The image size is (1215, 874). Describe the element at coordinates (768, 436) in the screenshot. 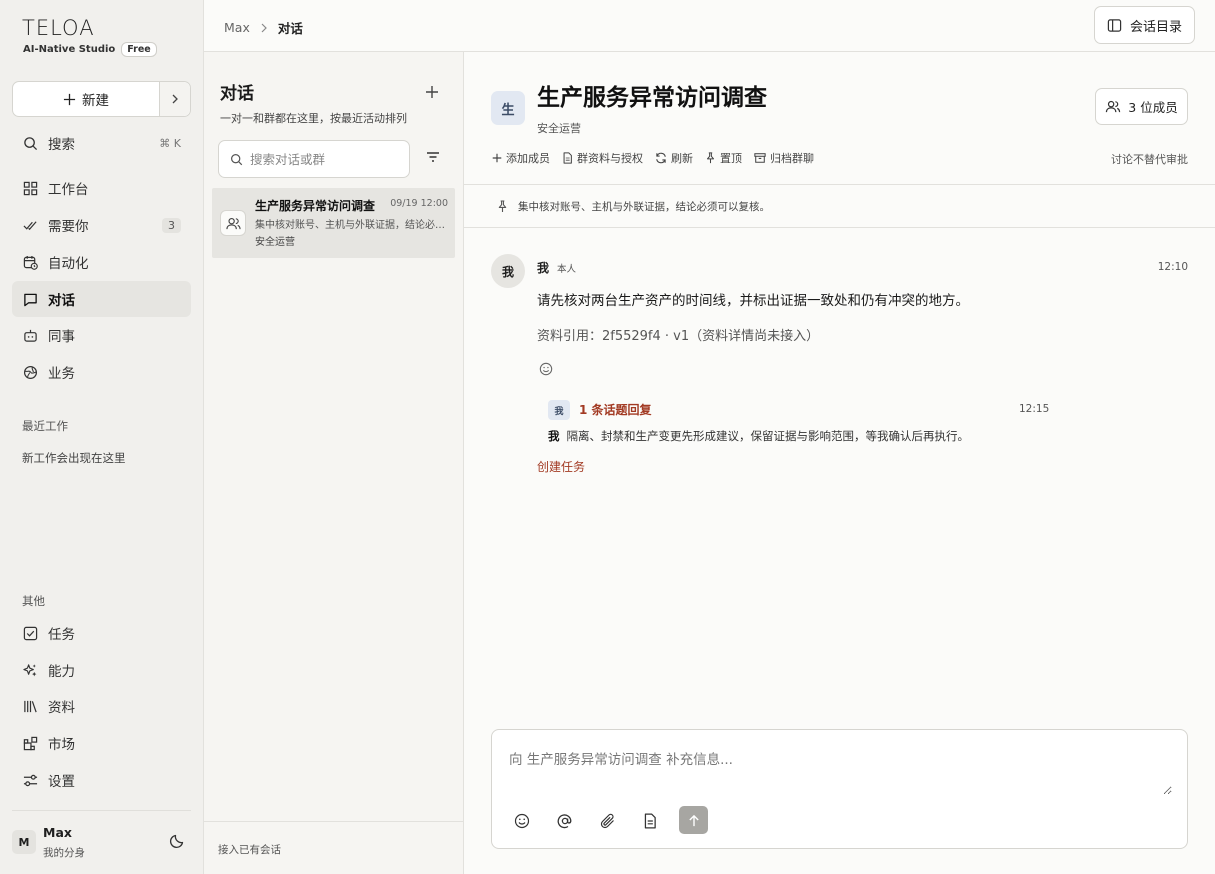

I see `thread-reply-text: 隔离、封禁和生产变更先形成建议，保留证据与影响范围，等我确认后再执行。` at that location.